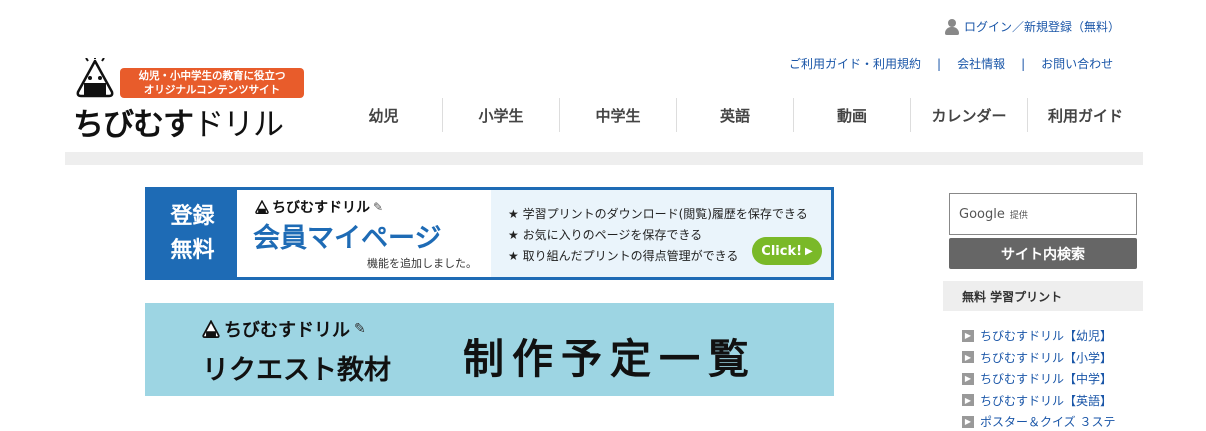 The width and height of the screenshot is (1206, 431). Describe the element at coordinates (782, 251) in the screenshot. I see `click-label: Click!` at that location.